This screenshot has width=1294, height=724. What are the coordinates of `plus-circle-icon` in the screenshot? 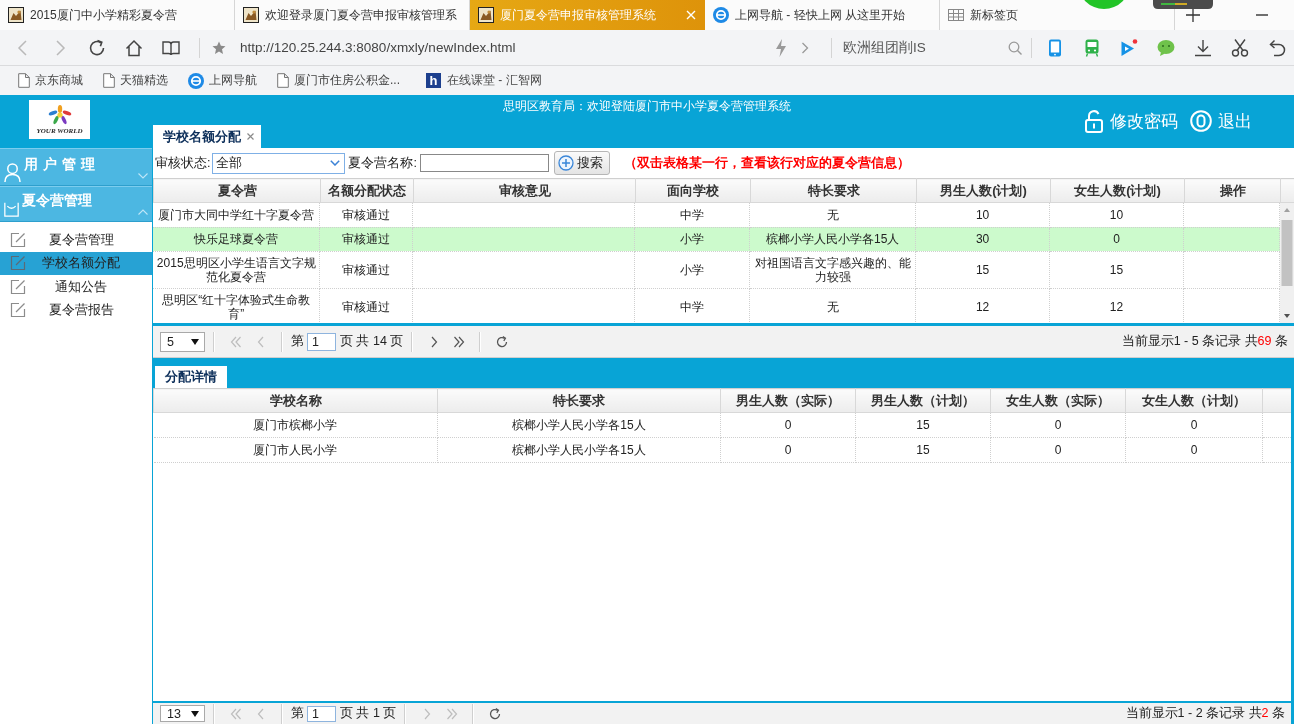 It's located at (565, 163).